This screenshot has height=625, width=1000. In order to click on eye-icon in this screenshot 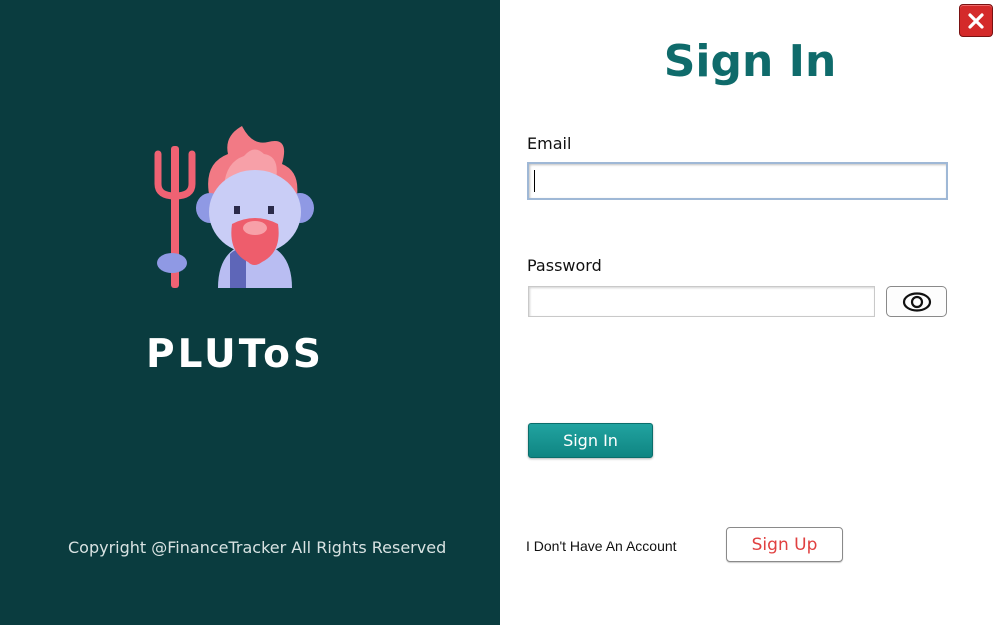, I will do `click(916, 301)`.